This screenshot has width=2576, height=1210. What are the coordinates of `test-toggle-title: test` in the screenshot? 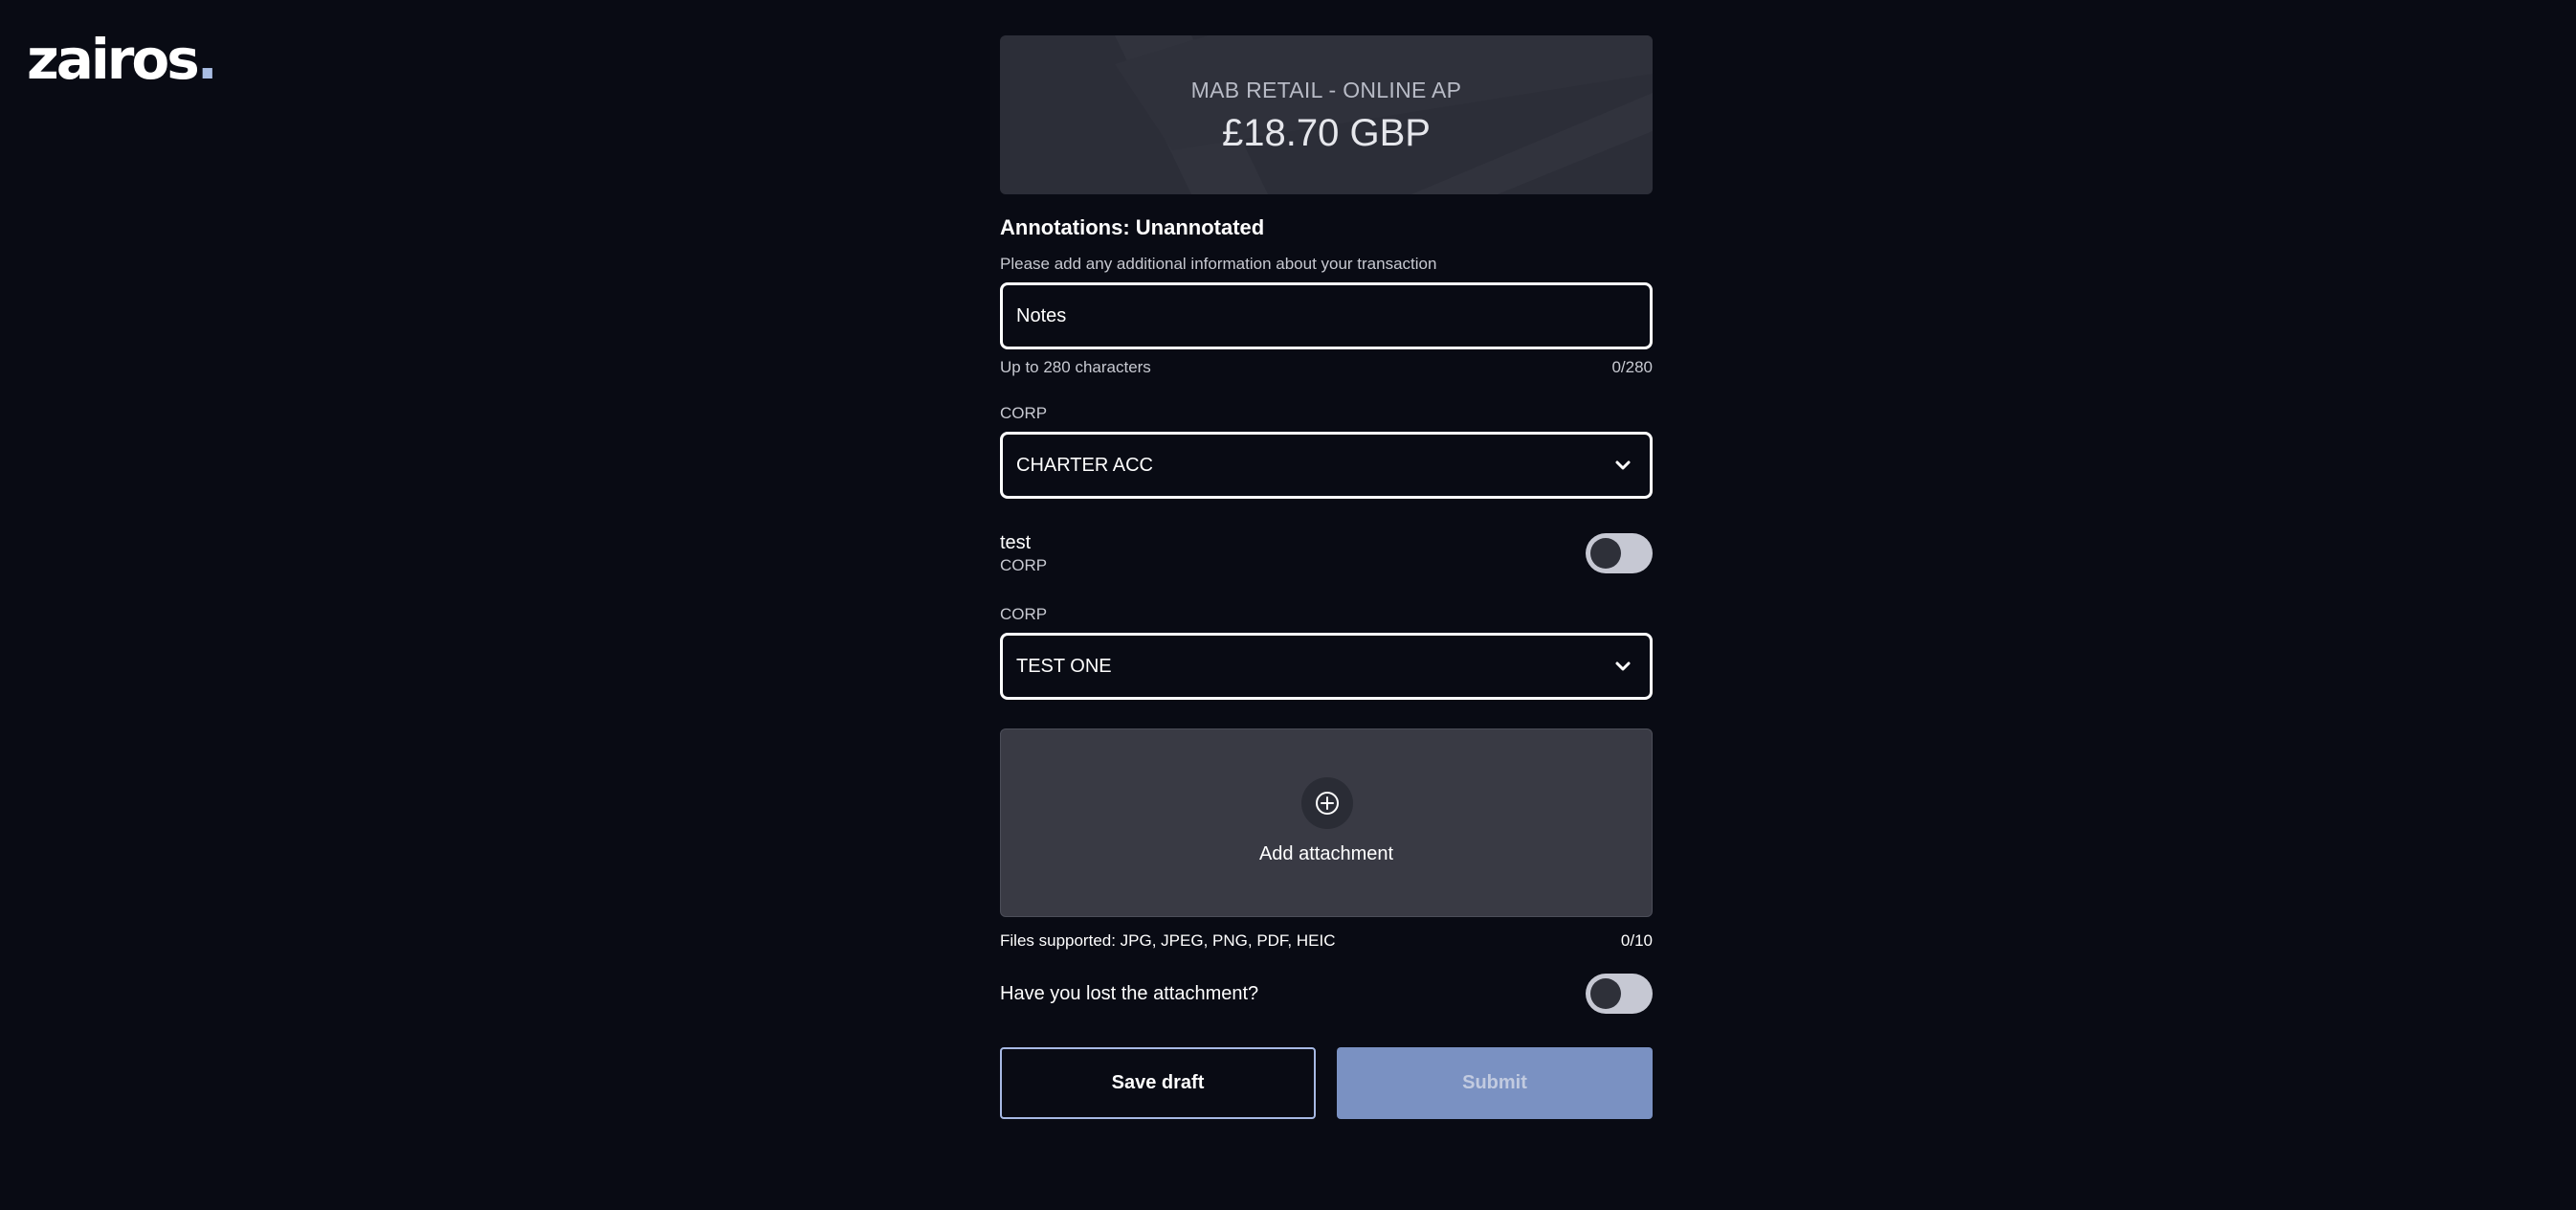 It's located at (1016, 542).